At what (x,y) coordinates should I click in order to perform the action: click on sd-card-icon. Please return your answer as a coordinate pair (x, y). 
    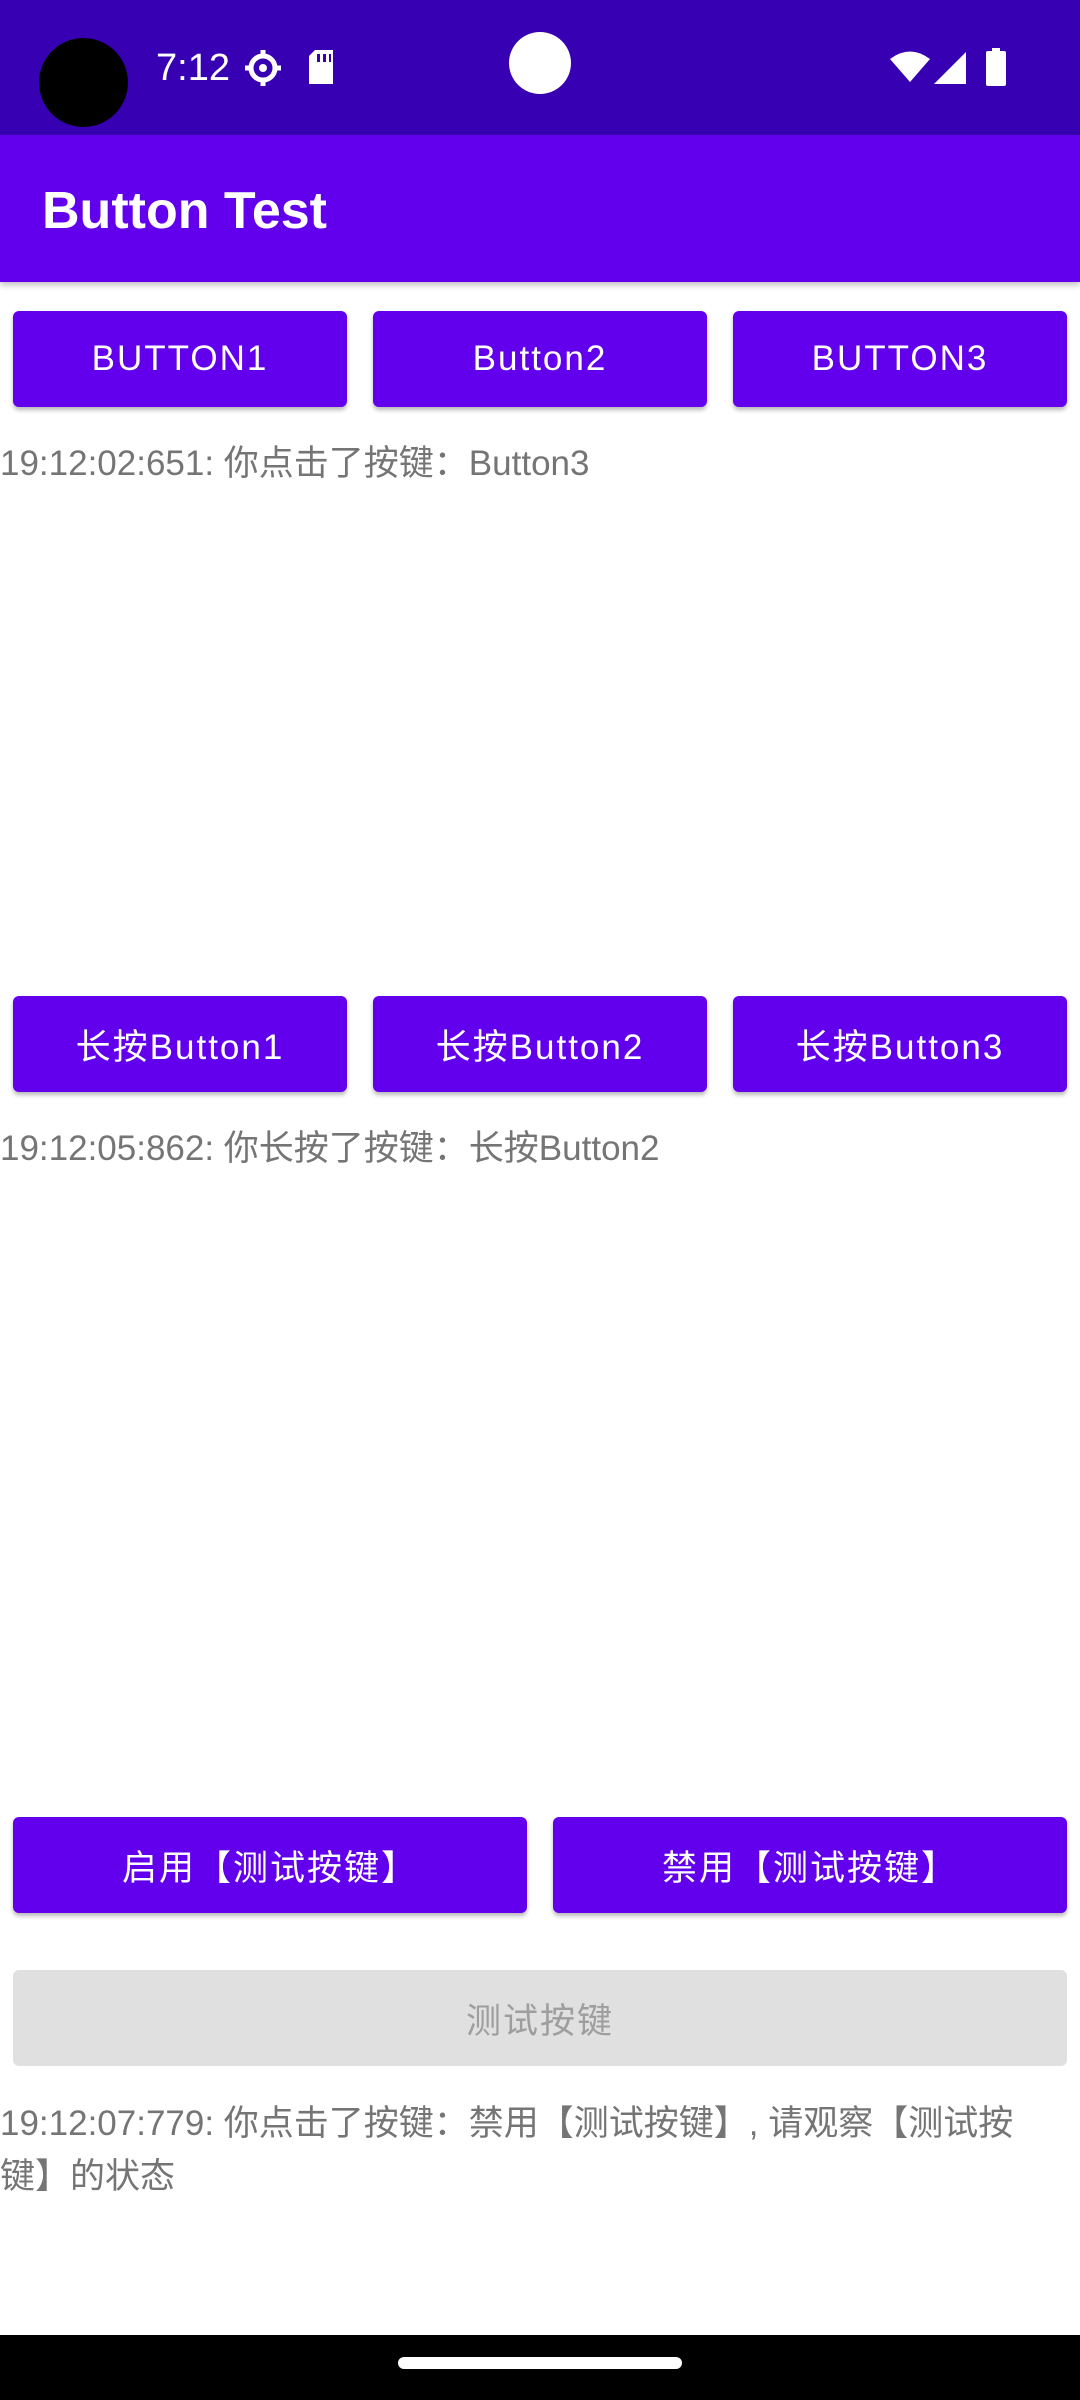
    Looking at the image, I should click on (321, 69).